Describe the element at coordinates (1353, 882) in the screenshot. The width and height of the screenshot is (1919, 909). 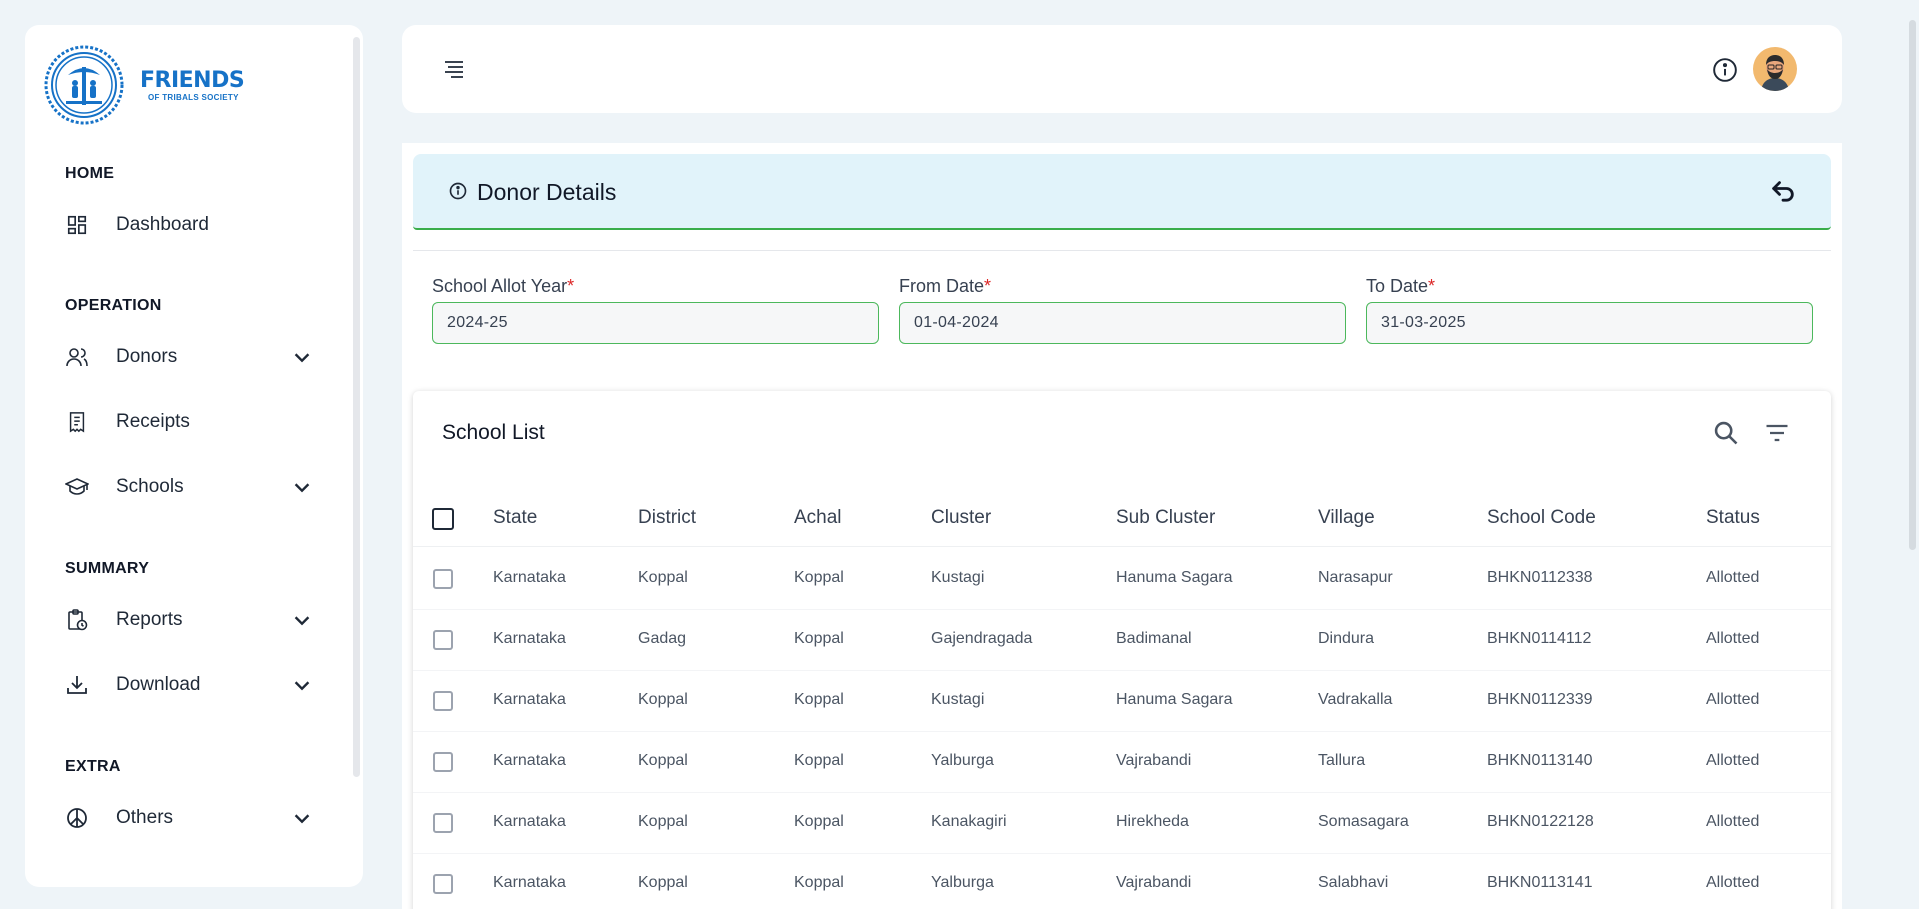
I see `cell-village: Salabhavi` at that location.